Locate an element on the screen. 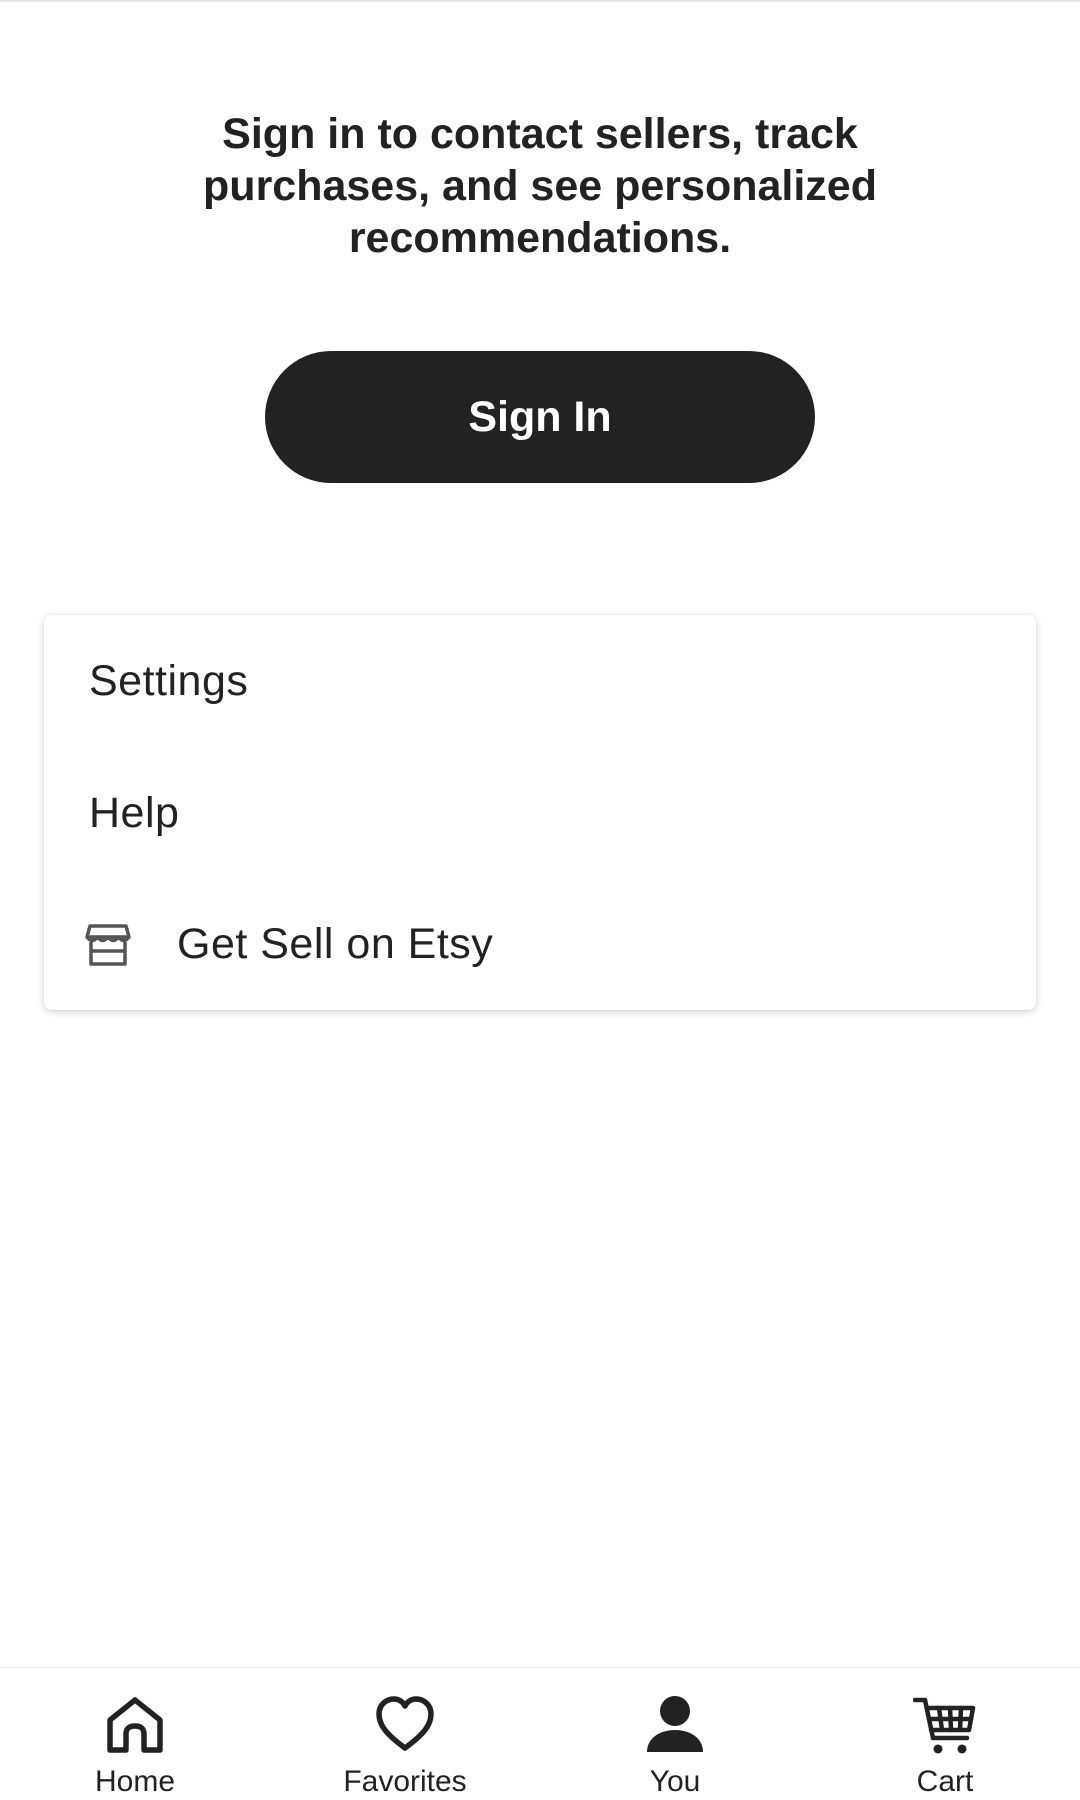 Image resolution: width=1080 pixels, height=1800 pixels. storefront-icon is located at coordinates (108, 944).